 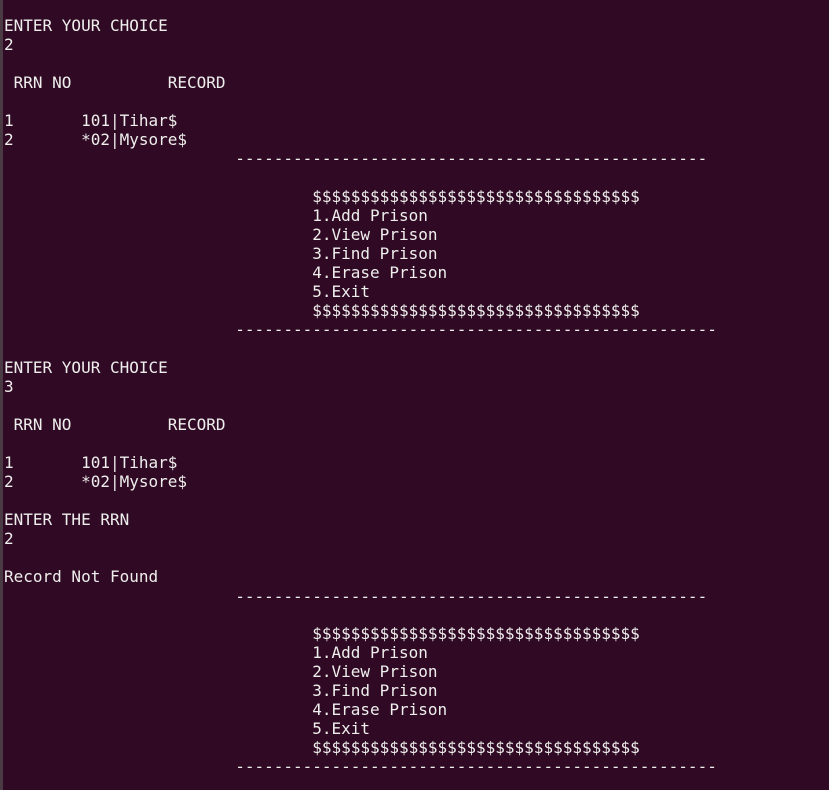 I want to click on prompt-enter-rrn: ENTER THE RRN, so click(x=67, y=519).